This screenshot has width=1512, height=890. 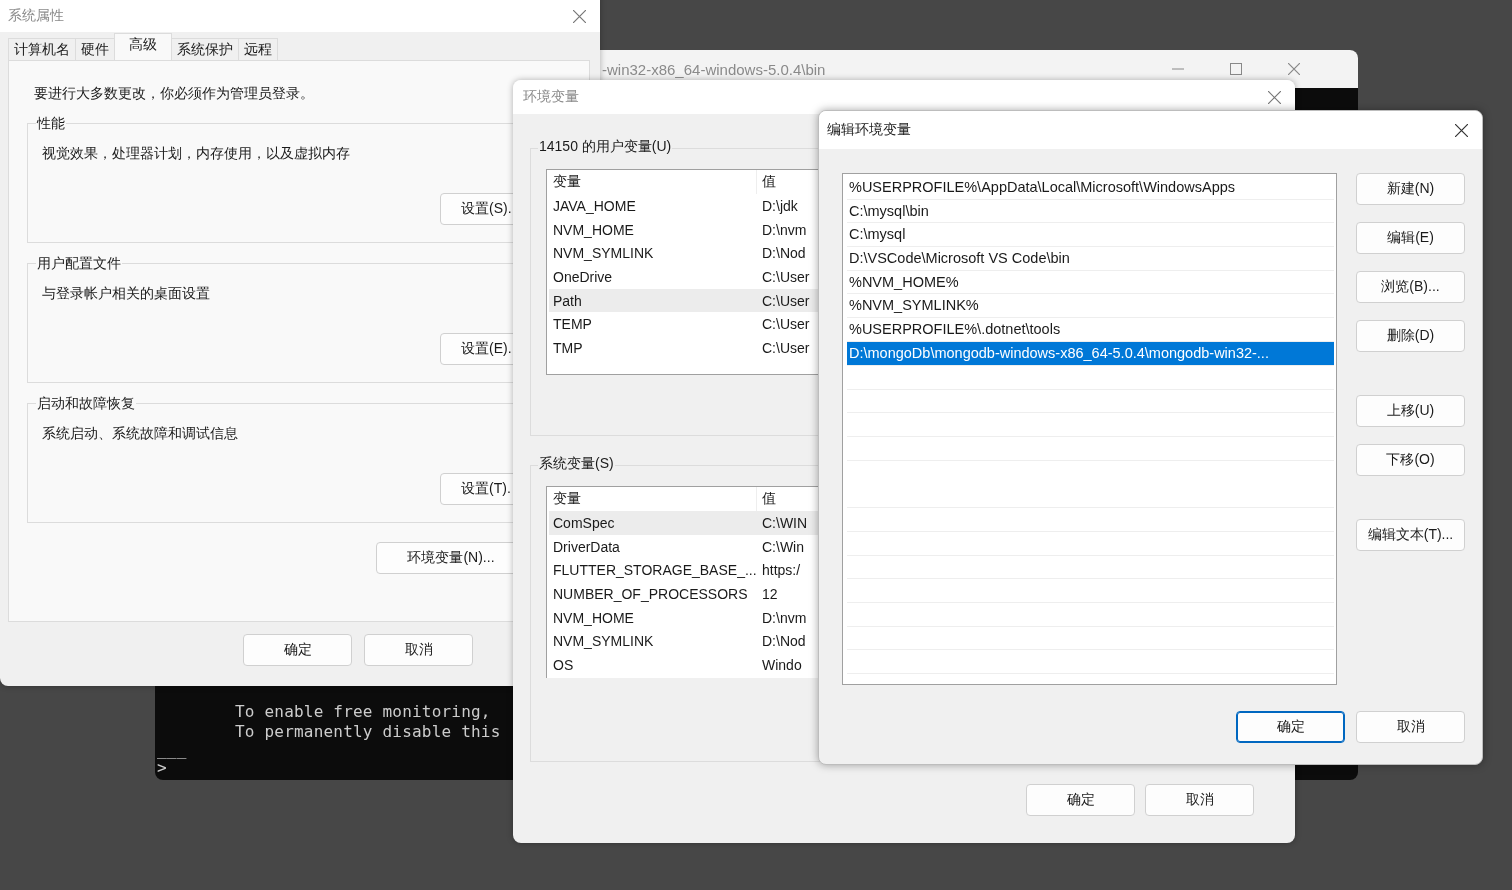 What do you see at coordinates (605, 147) in the screenshot?
I see `group-title: 14150 的用户变量(U)` at bounding box center [605, 147].